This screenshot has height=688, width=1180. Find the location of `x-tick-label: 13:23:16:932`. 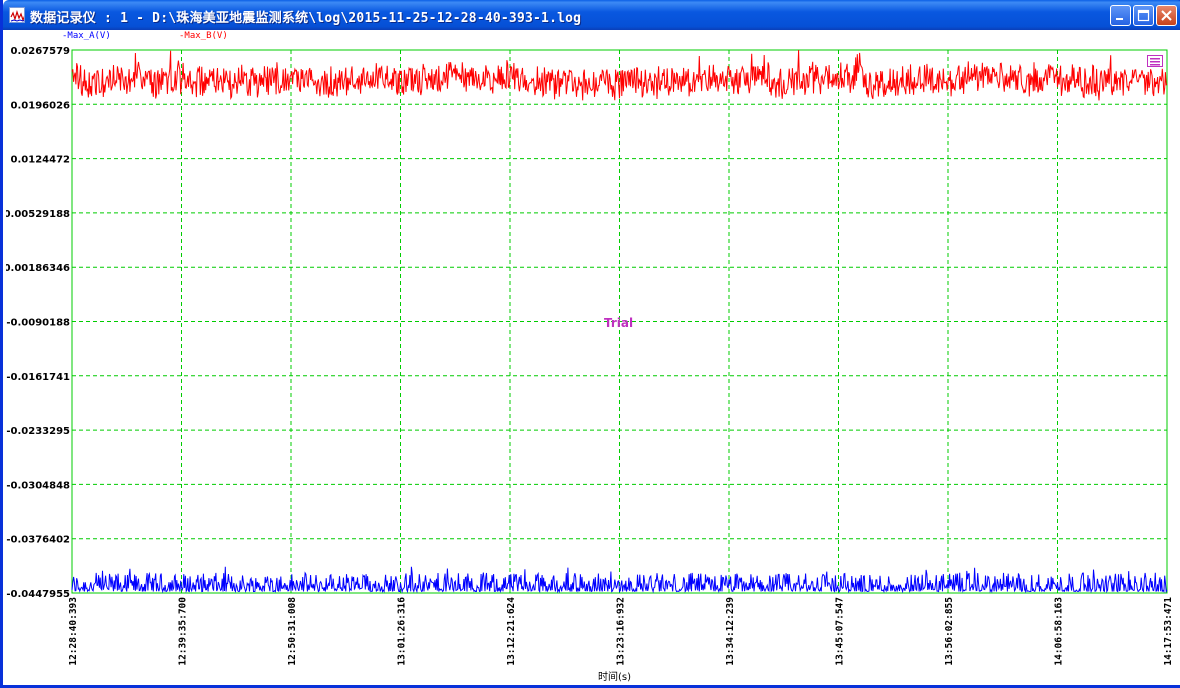

x-tick-label: 13:23:16:932 is located at coordinates (621, 631).